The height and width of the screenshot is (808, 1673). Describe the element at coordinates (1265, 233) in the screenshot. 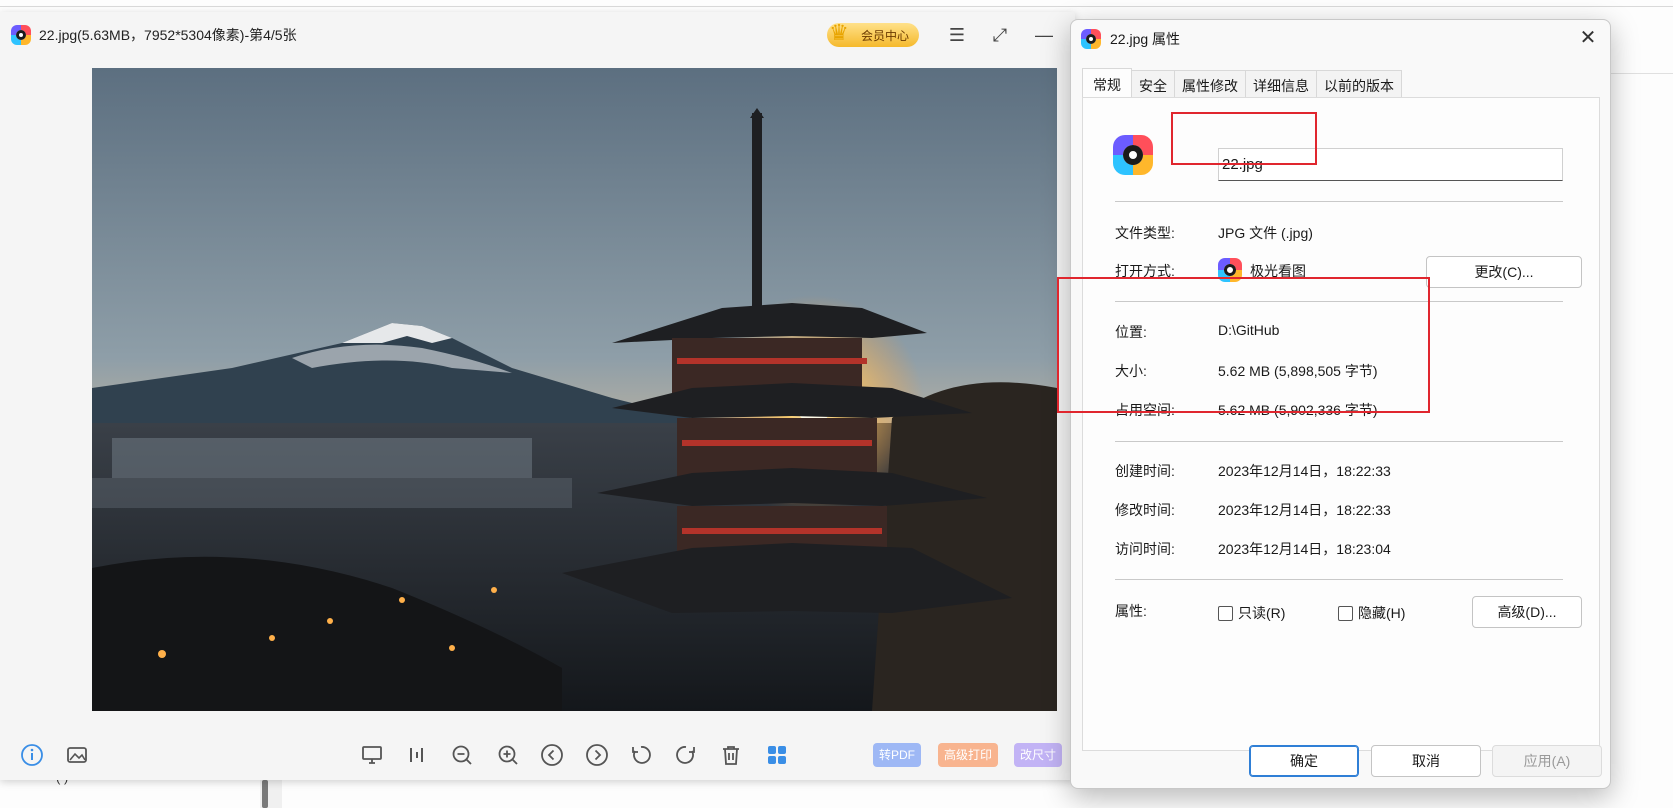

I see `file-type-value: JPG 文件 (.jpg)` at that location.